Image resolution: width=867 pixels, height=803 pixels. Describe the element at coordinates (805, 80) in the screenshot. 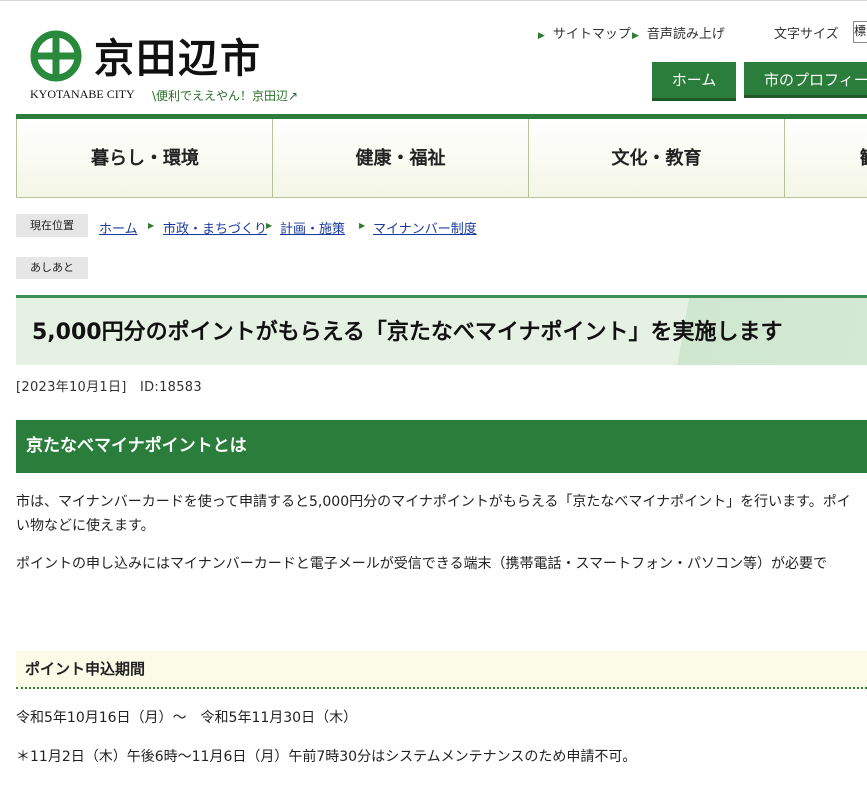

I see `city-profile-button: 市のプロフィール` at that location.